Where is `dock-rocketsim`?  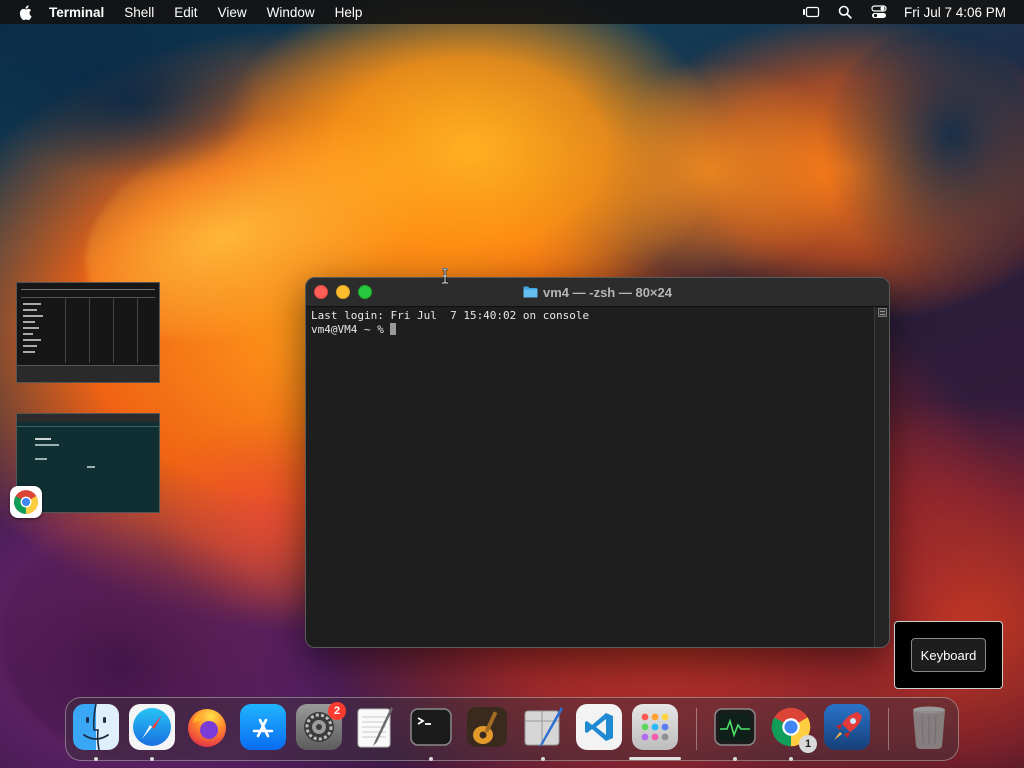 dock-rocketsim is located at coordinates (847, 727).